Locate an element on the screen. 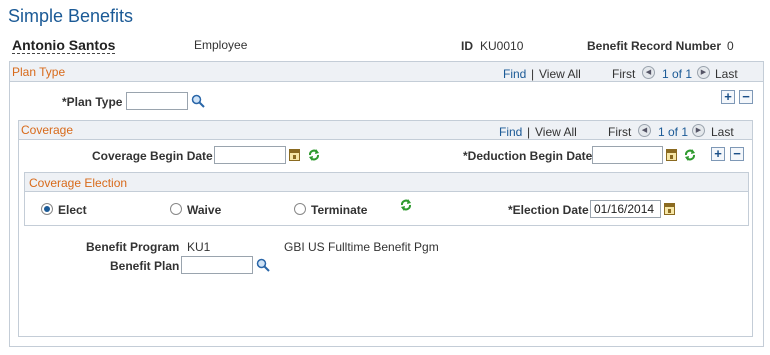 Image resolution: width=770 pixels, height=355 pixels. coverage-election-header is located at coordinates (386, 182).